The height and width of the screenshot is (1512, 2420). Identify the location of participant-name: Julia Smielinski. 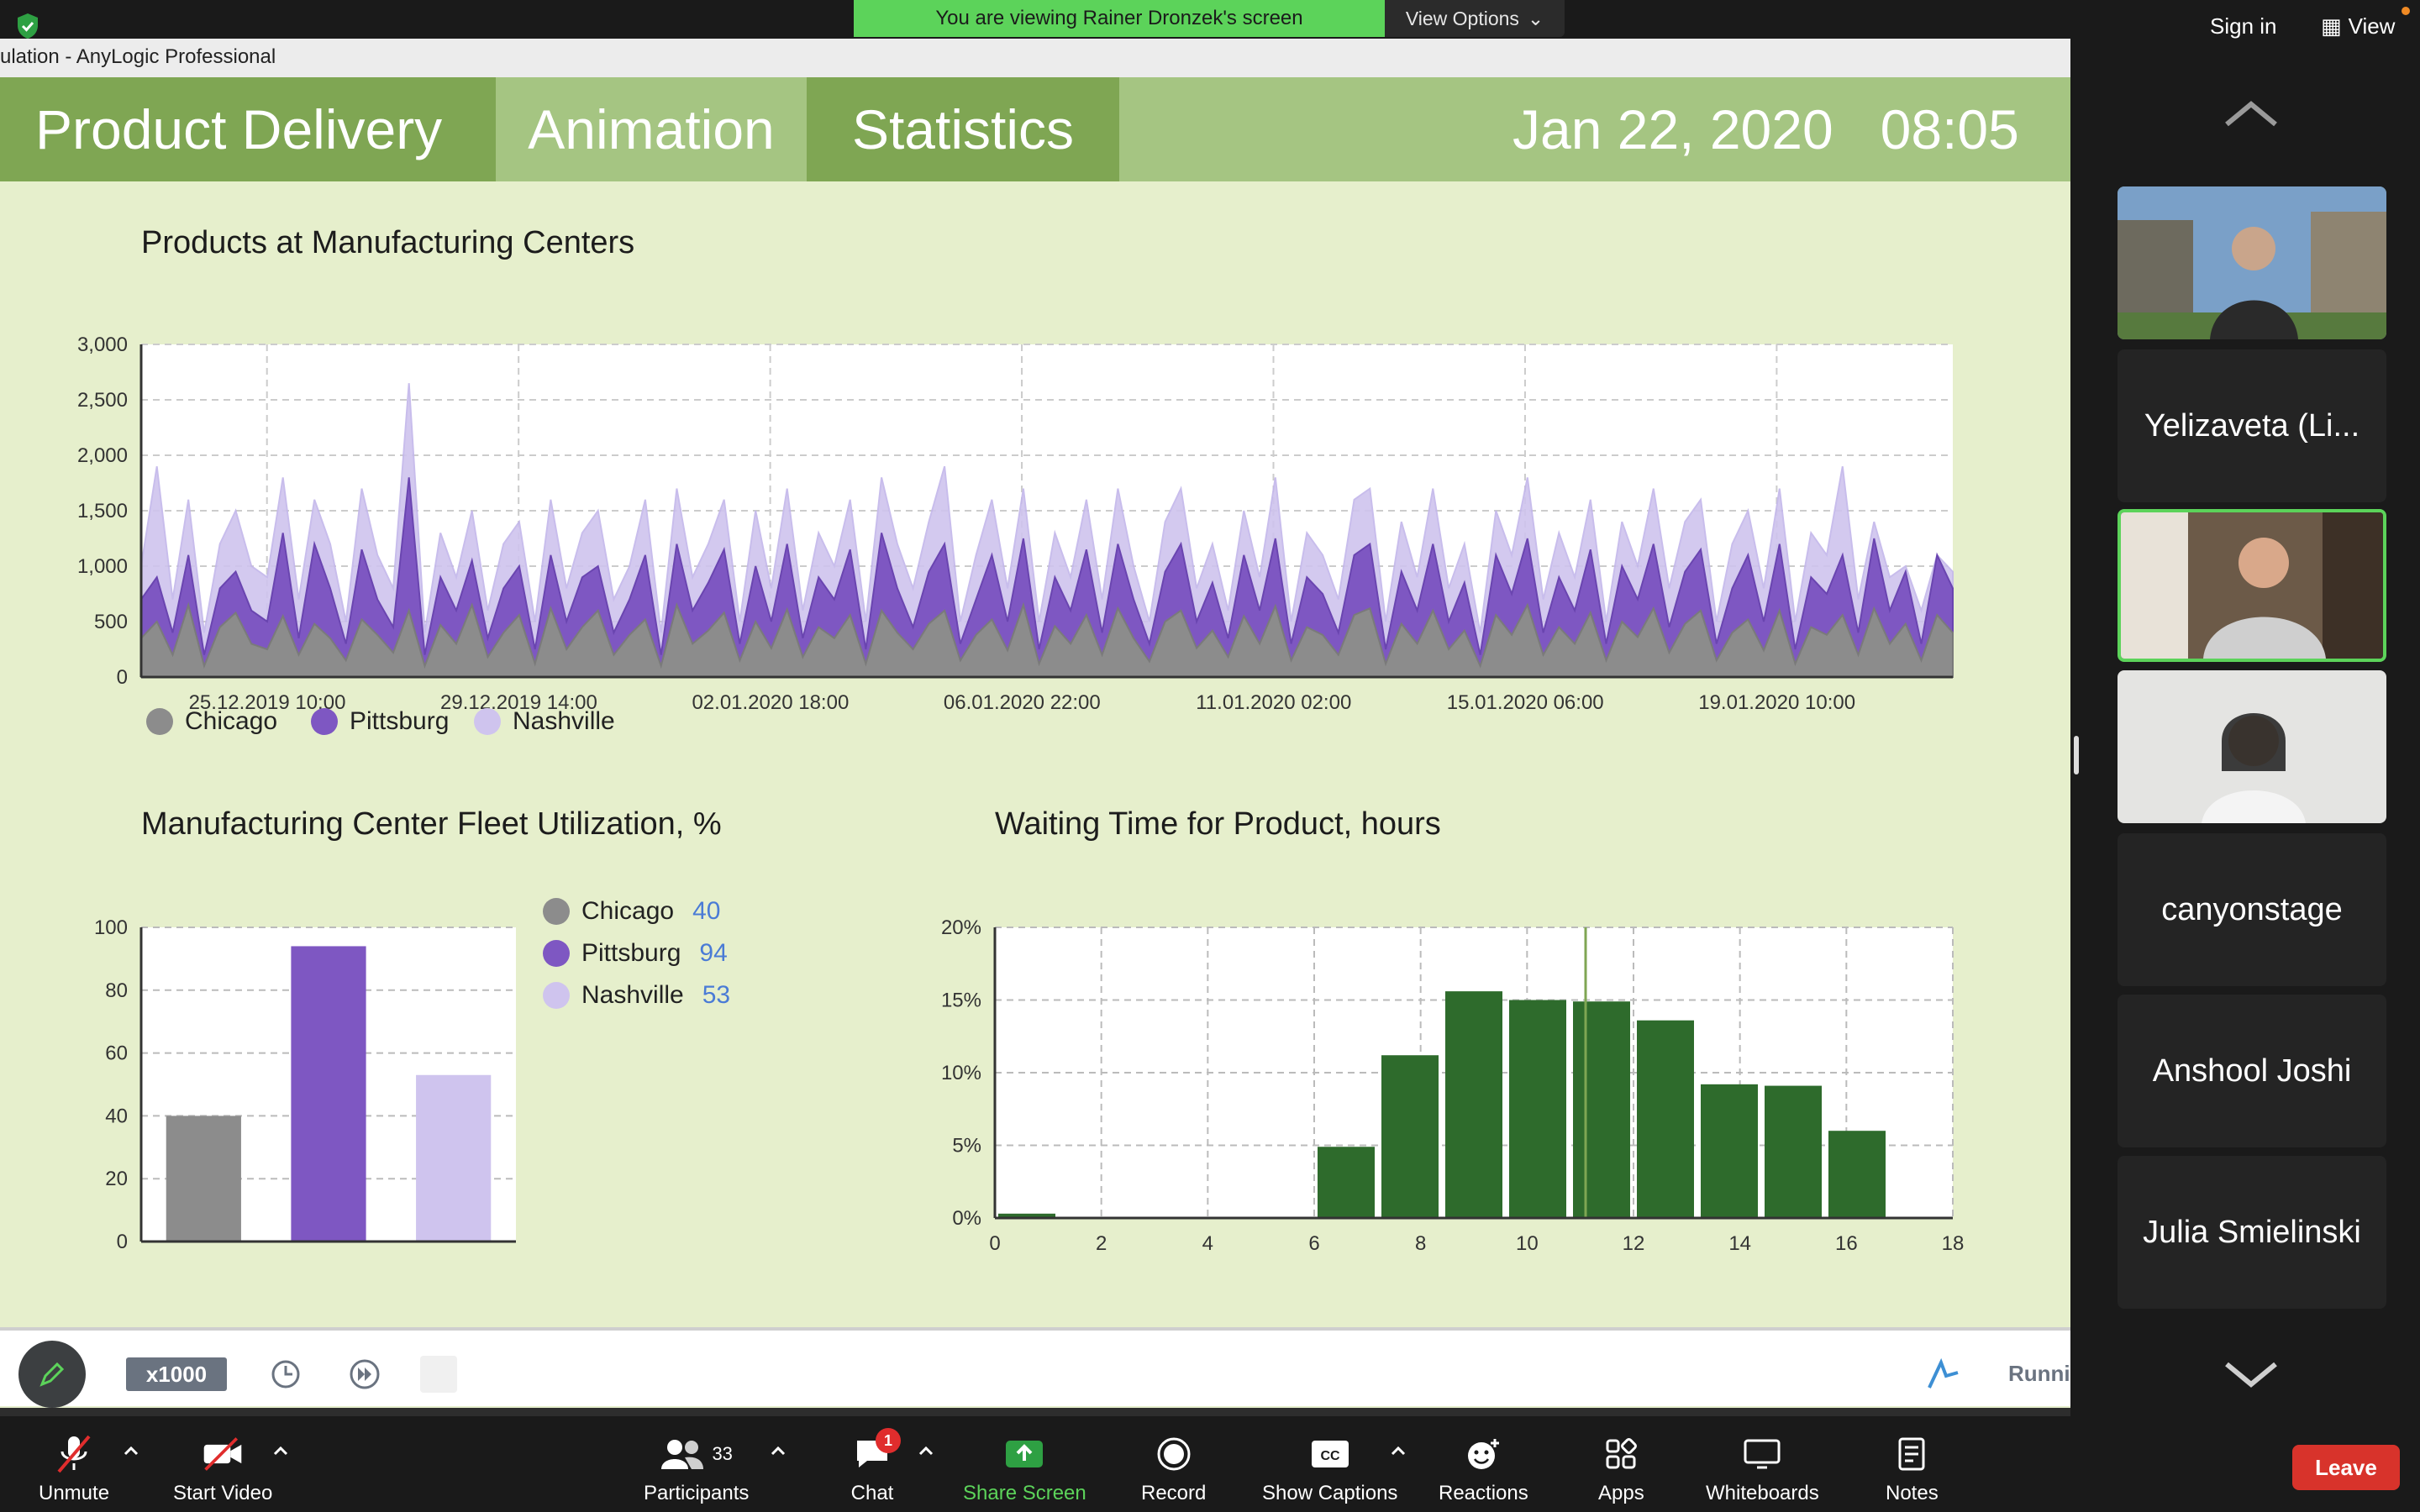
(2252, 1232).